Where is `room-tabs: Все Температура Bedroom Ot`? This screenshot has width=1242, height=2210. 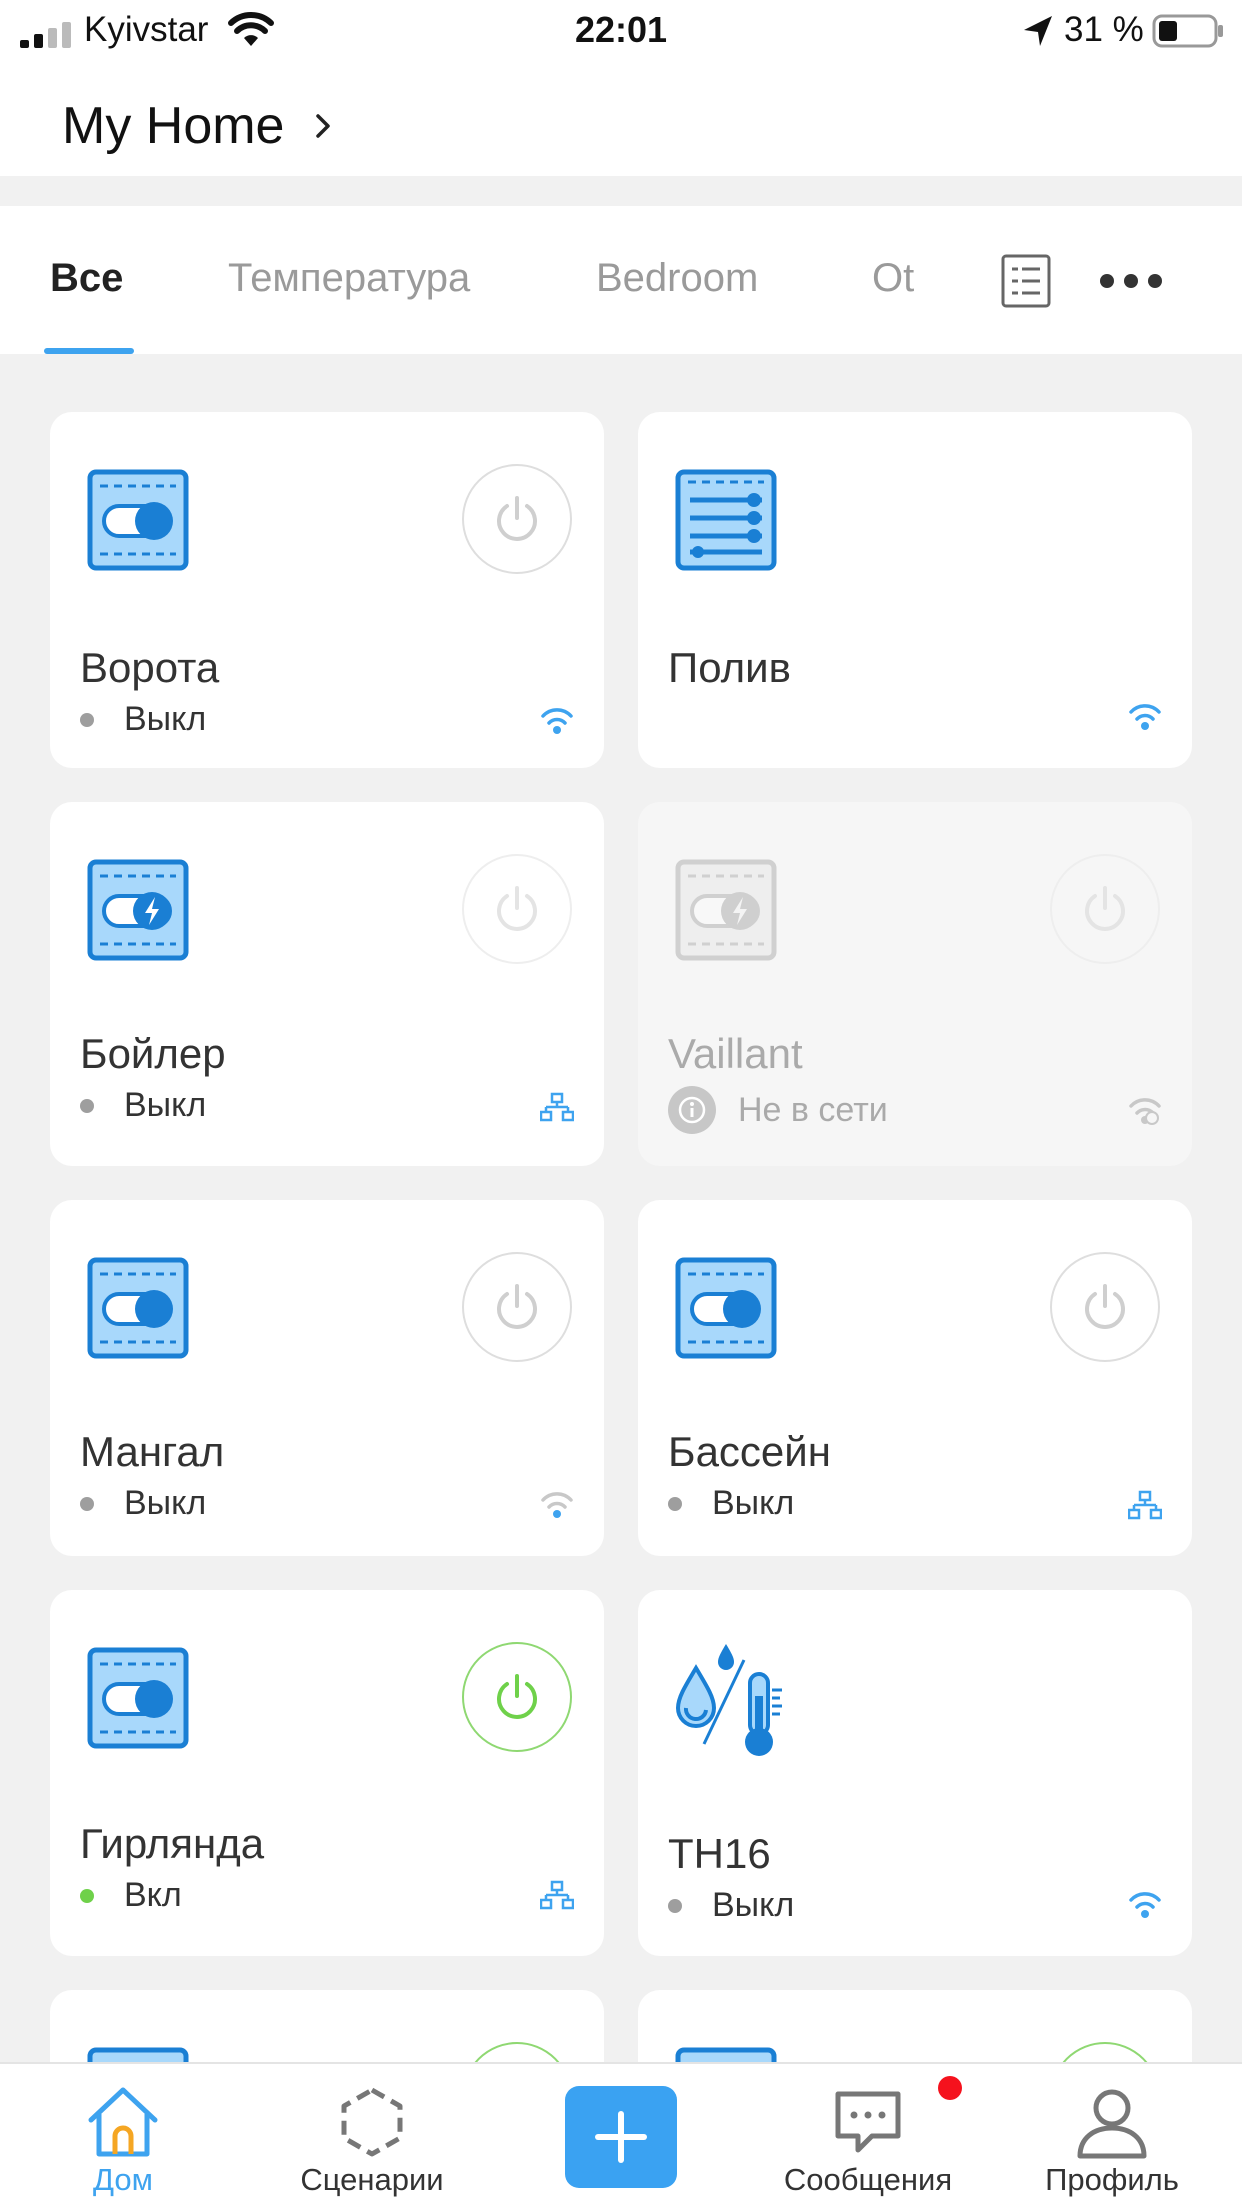 room-tabs: Все Температура Bedroom Ot is located at coordinates (621, 280).